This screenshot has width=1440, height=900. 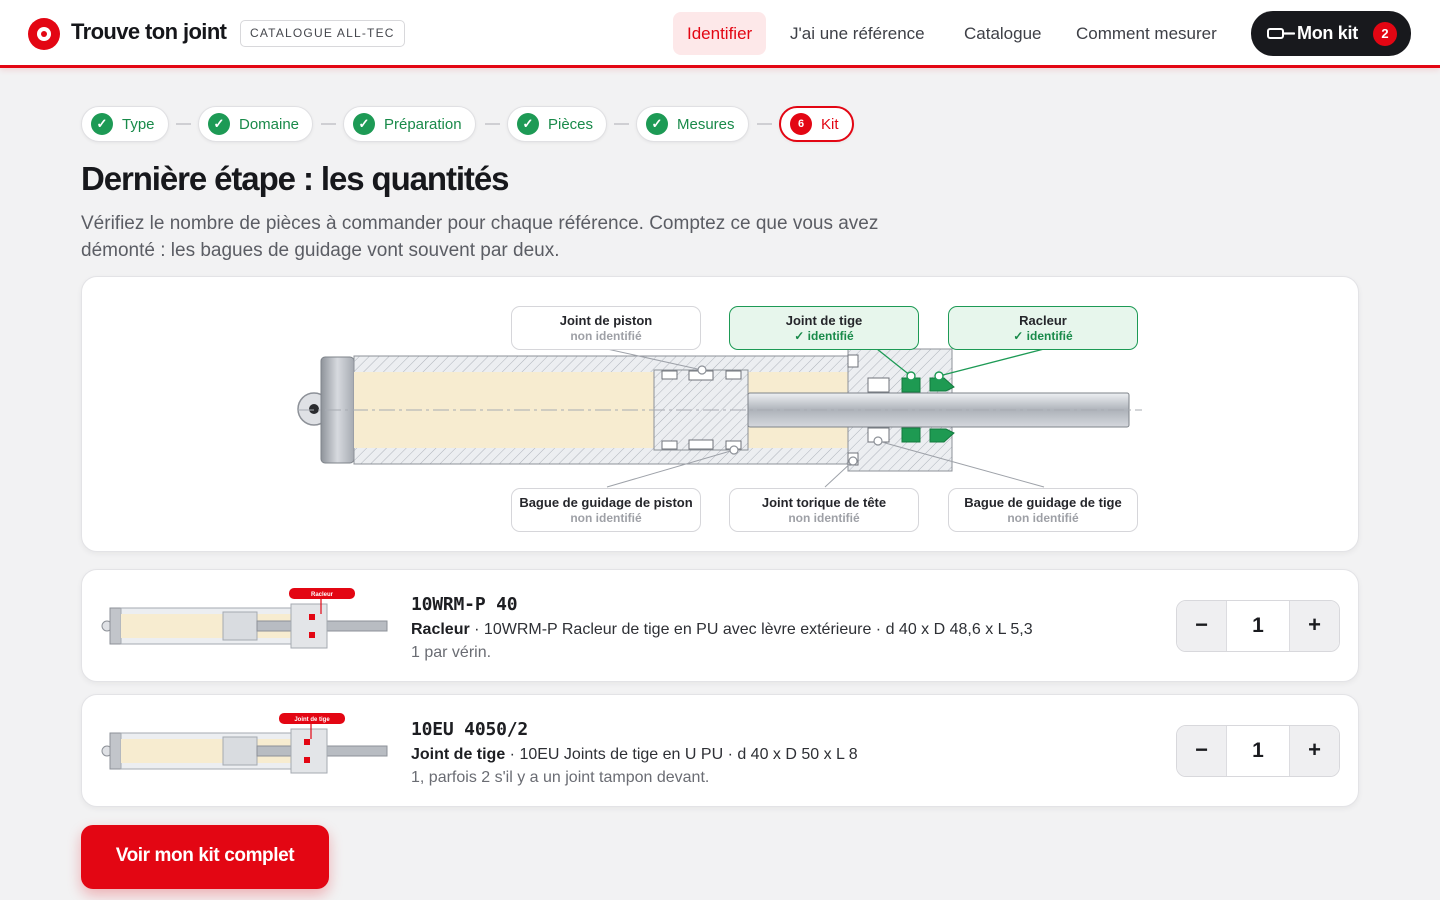 I want to click on my-kit-button: Mon kit 2, so click(x=1331, y=33).